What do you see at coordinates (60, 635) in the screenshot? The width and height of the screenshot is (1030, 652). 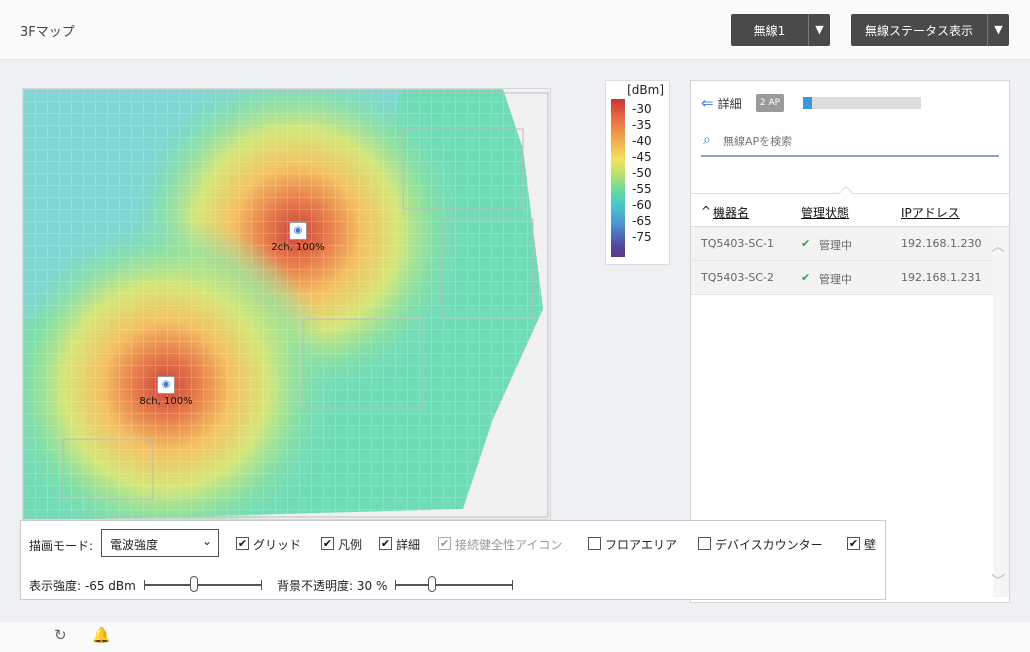 I see `refresh-icon: ↻` at bounding box center [60, 635].